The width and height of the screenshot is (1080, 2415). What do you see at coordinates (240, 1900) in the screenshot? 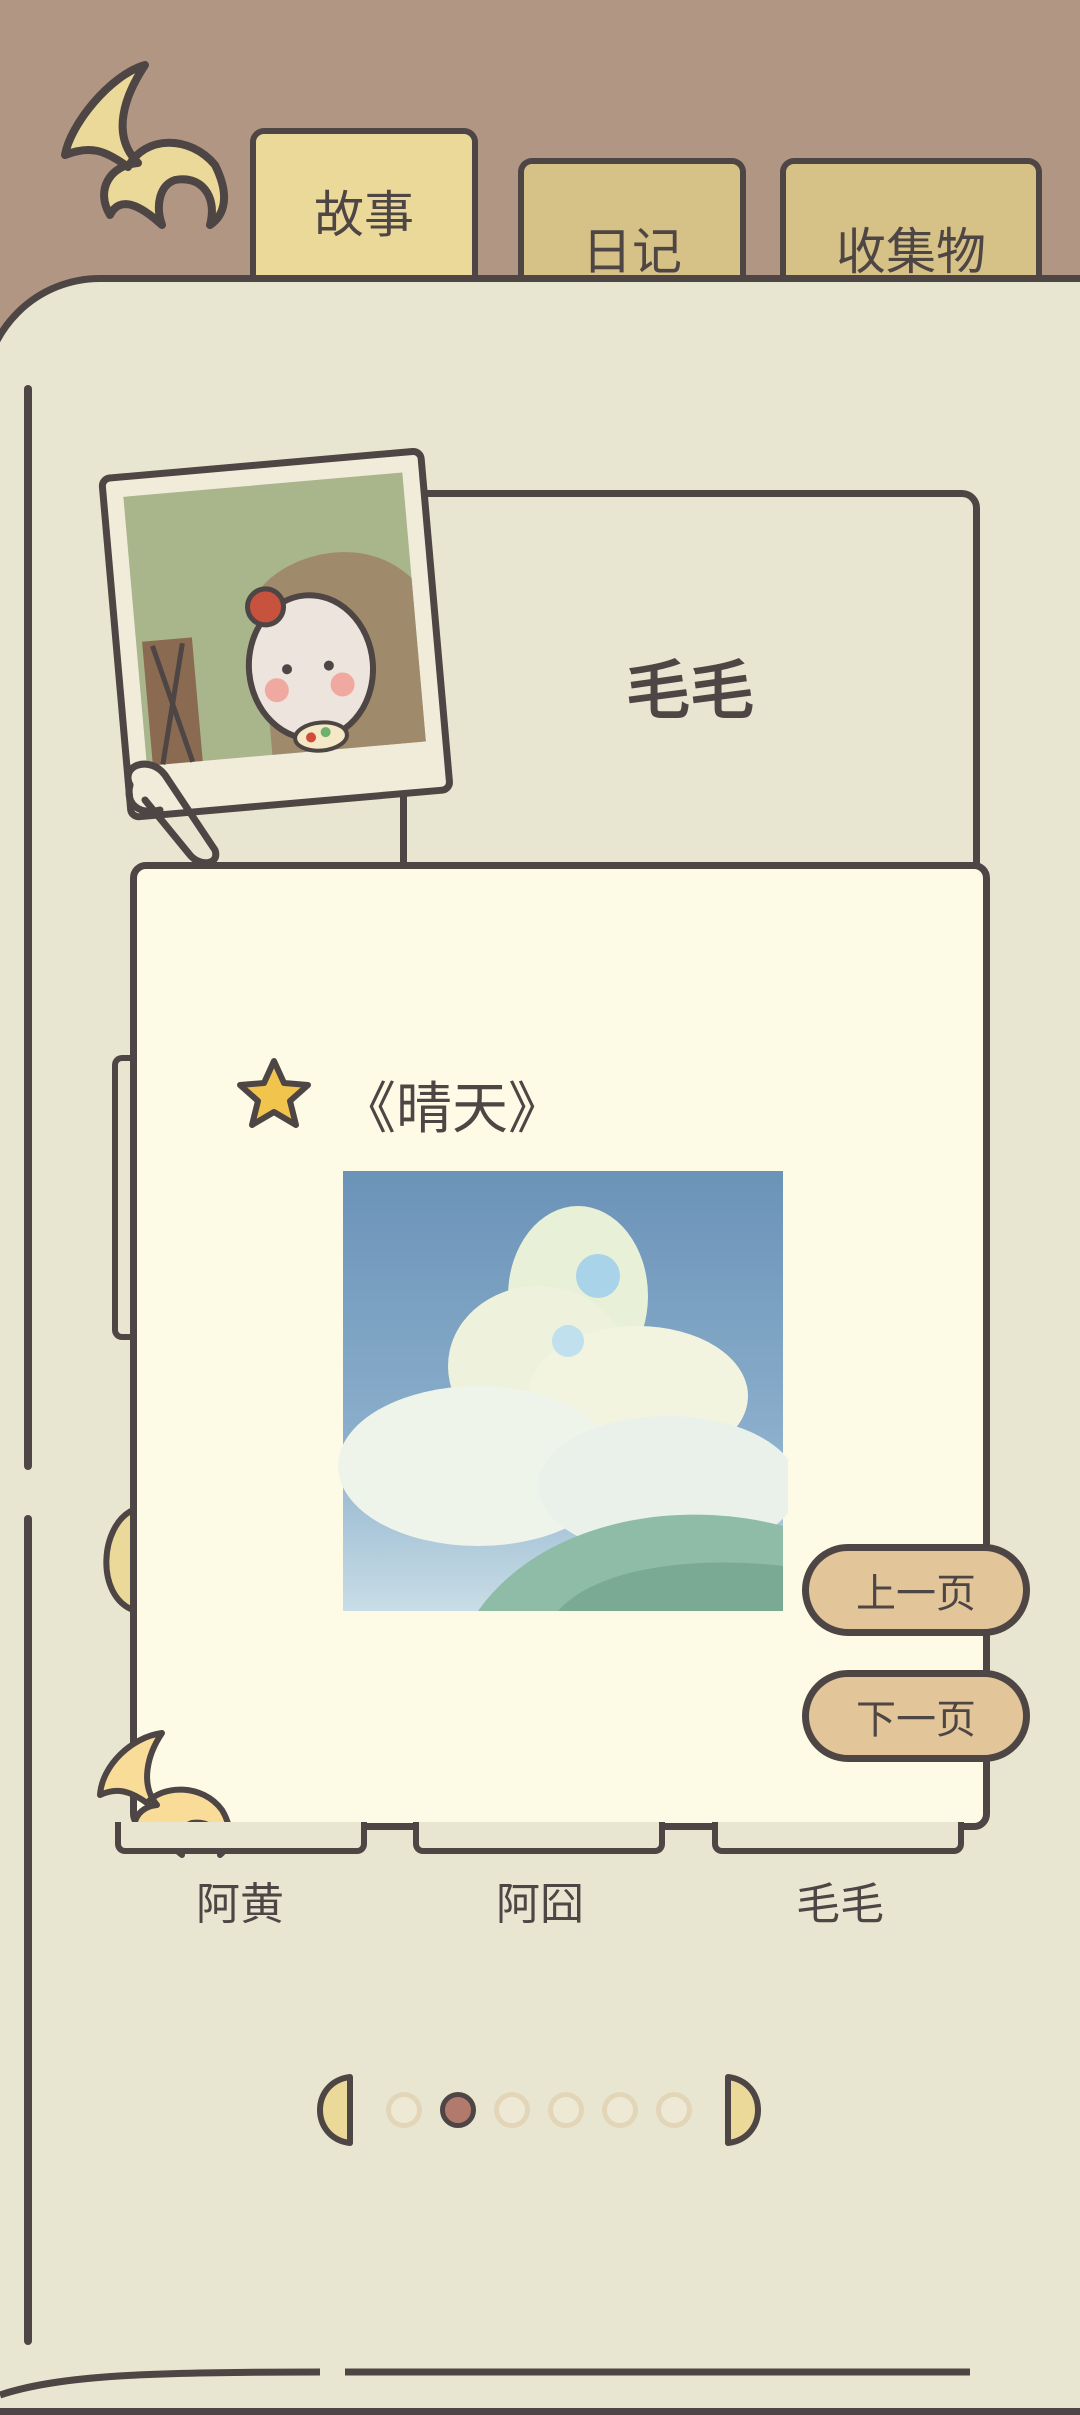
I see `character-tab-ahuang: 阿黄` at bounding box center [240, 1900].